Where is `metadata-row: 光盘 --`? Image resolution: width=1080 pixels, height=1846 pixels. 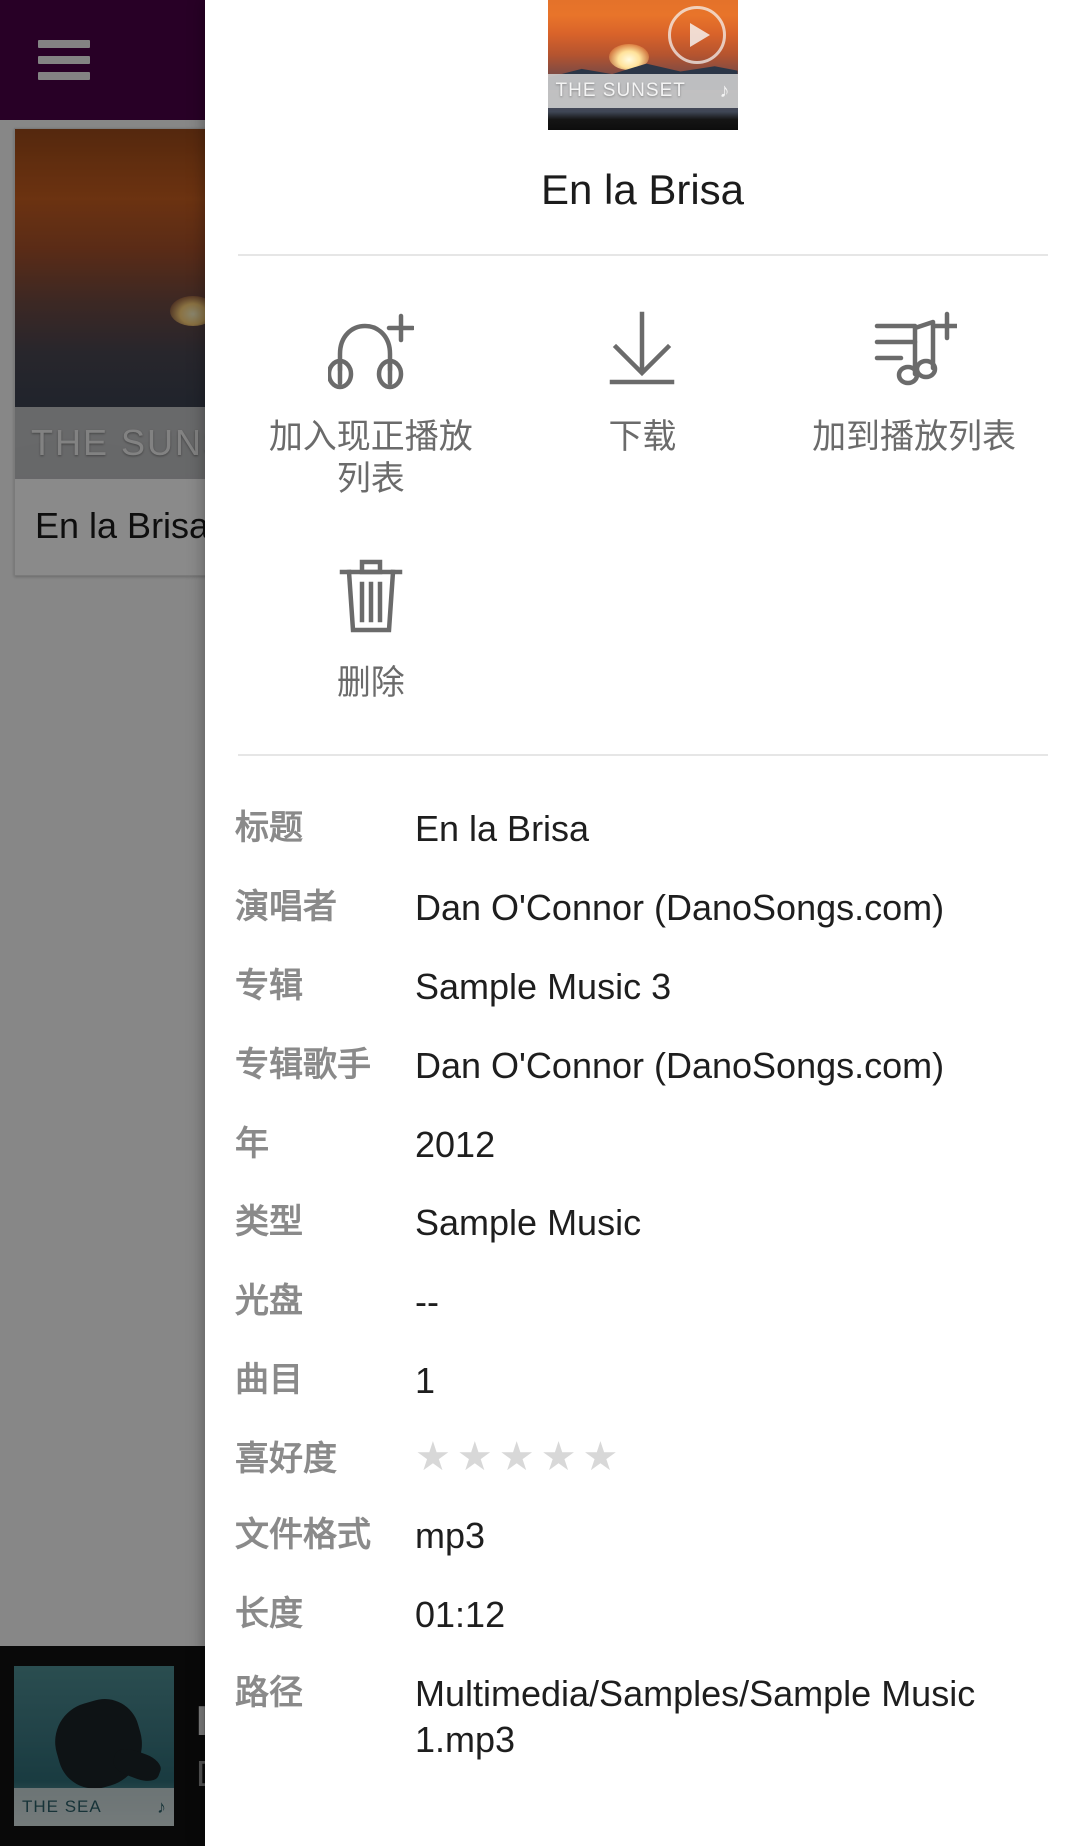 metadata-row: 光盘 -- is located at coordinates (642, 1302).